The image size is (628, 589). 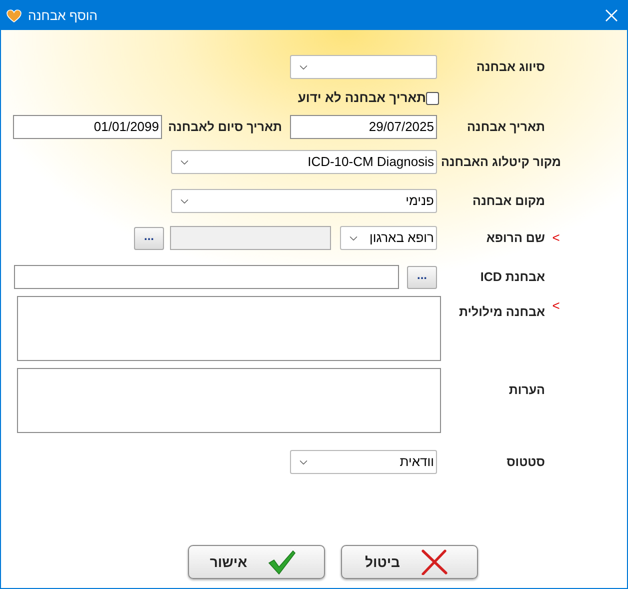 What do you see at coordinates (63, 15) in the screenshot?
I see `window-title: הוסף אבחנה` at bounding box center [63, 15].